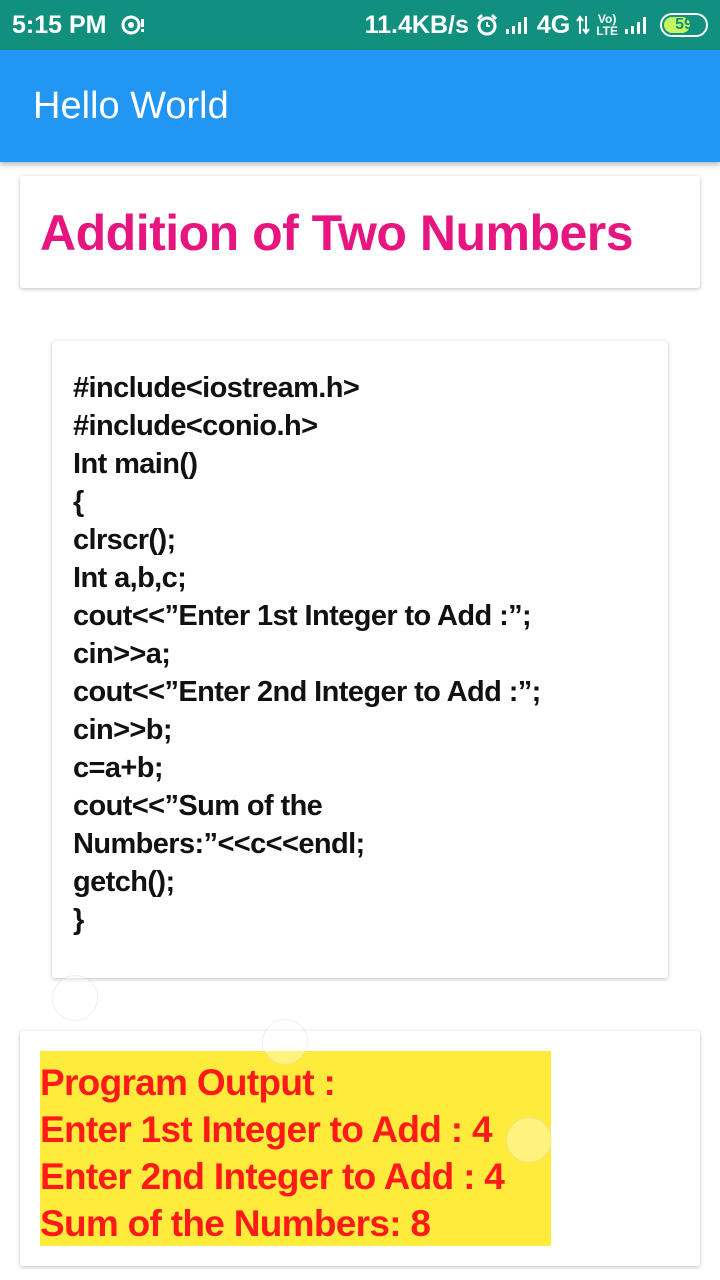 Image resolution: width=720 pixels, height=1280 pixels. Describe the element at coordinates (130, 578) in the screenshot. I see `code-line: Int a,b,c;` at that location.